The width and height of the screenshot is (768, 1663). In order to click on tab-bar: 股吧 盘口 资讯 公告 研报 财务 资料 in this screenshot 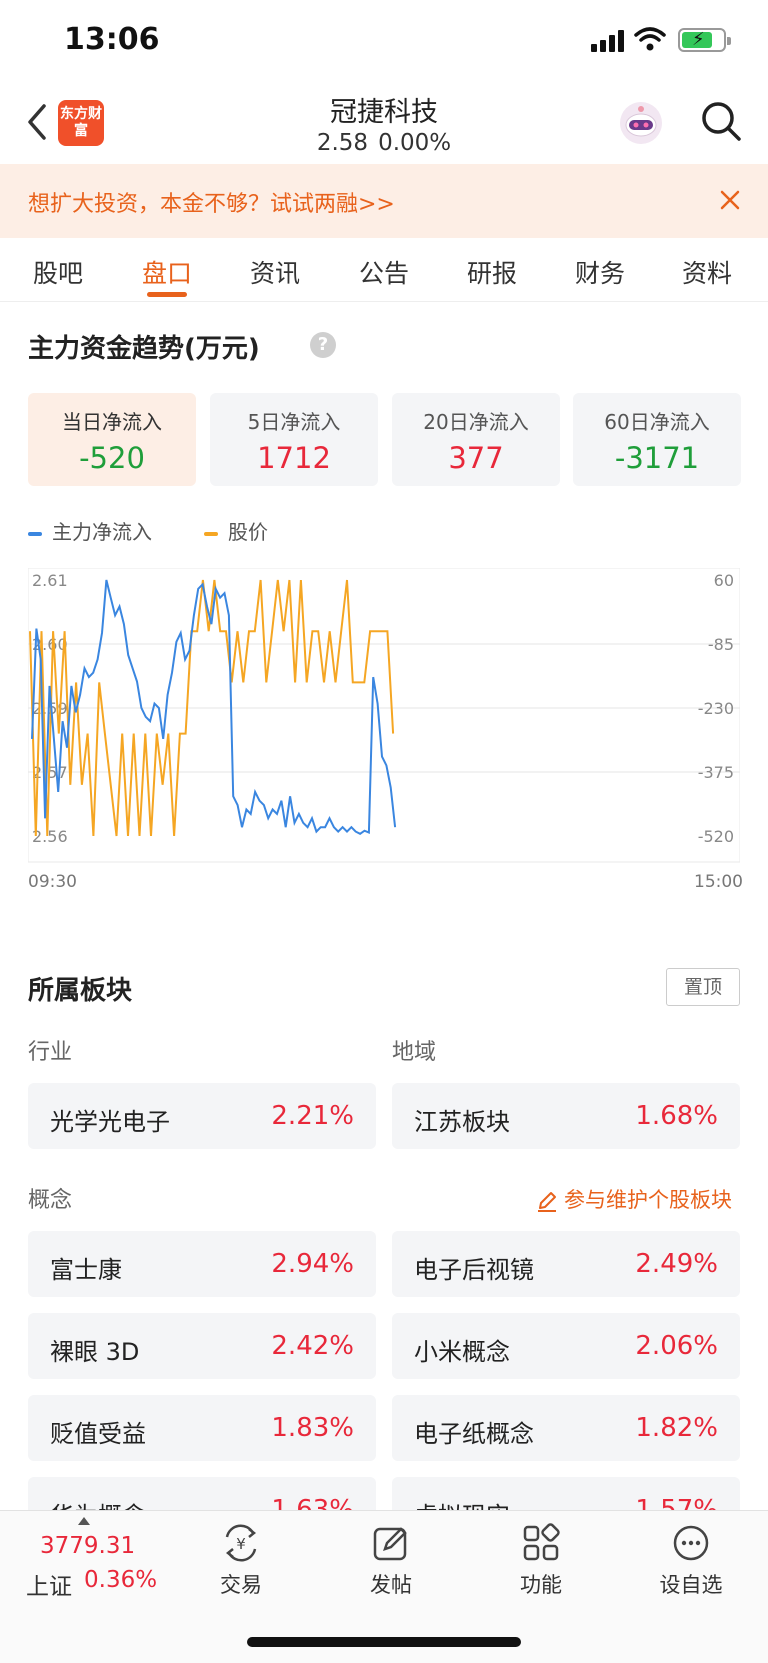, I will do `click(384, 270)`.